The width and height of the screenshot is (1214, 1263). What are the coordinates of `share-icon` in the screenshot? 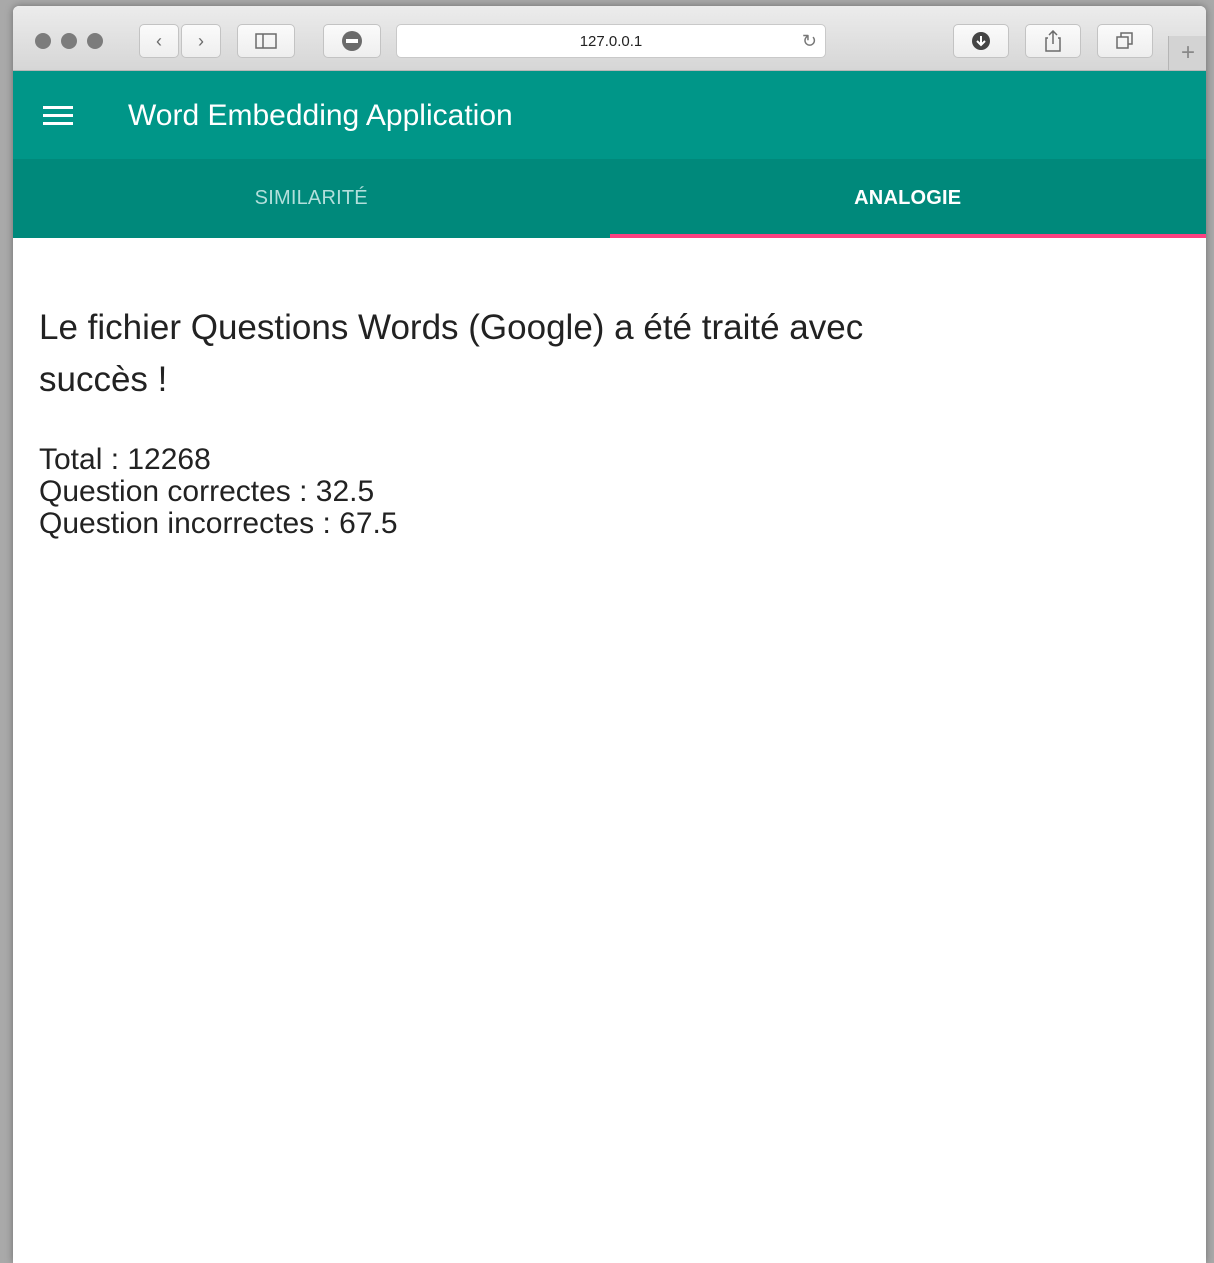 It's located at (1053, 41).